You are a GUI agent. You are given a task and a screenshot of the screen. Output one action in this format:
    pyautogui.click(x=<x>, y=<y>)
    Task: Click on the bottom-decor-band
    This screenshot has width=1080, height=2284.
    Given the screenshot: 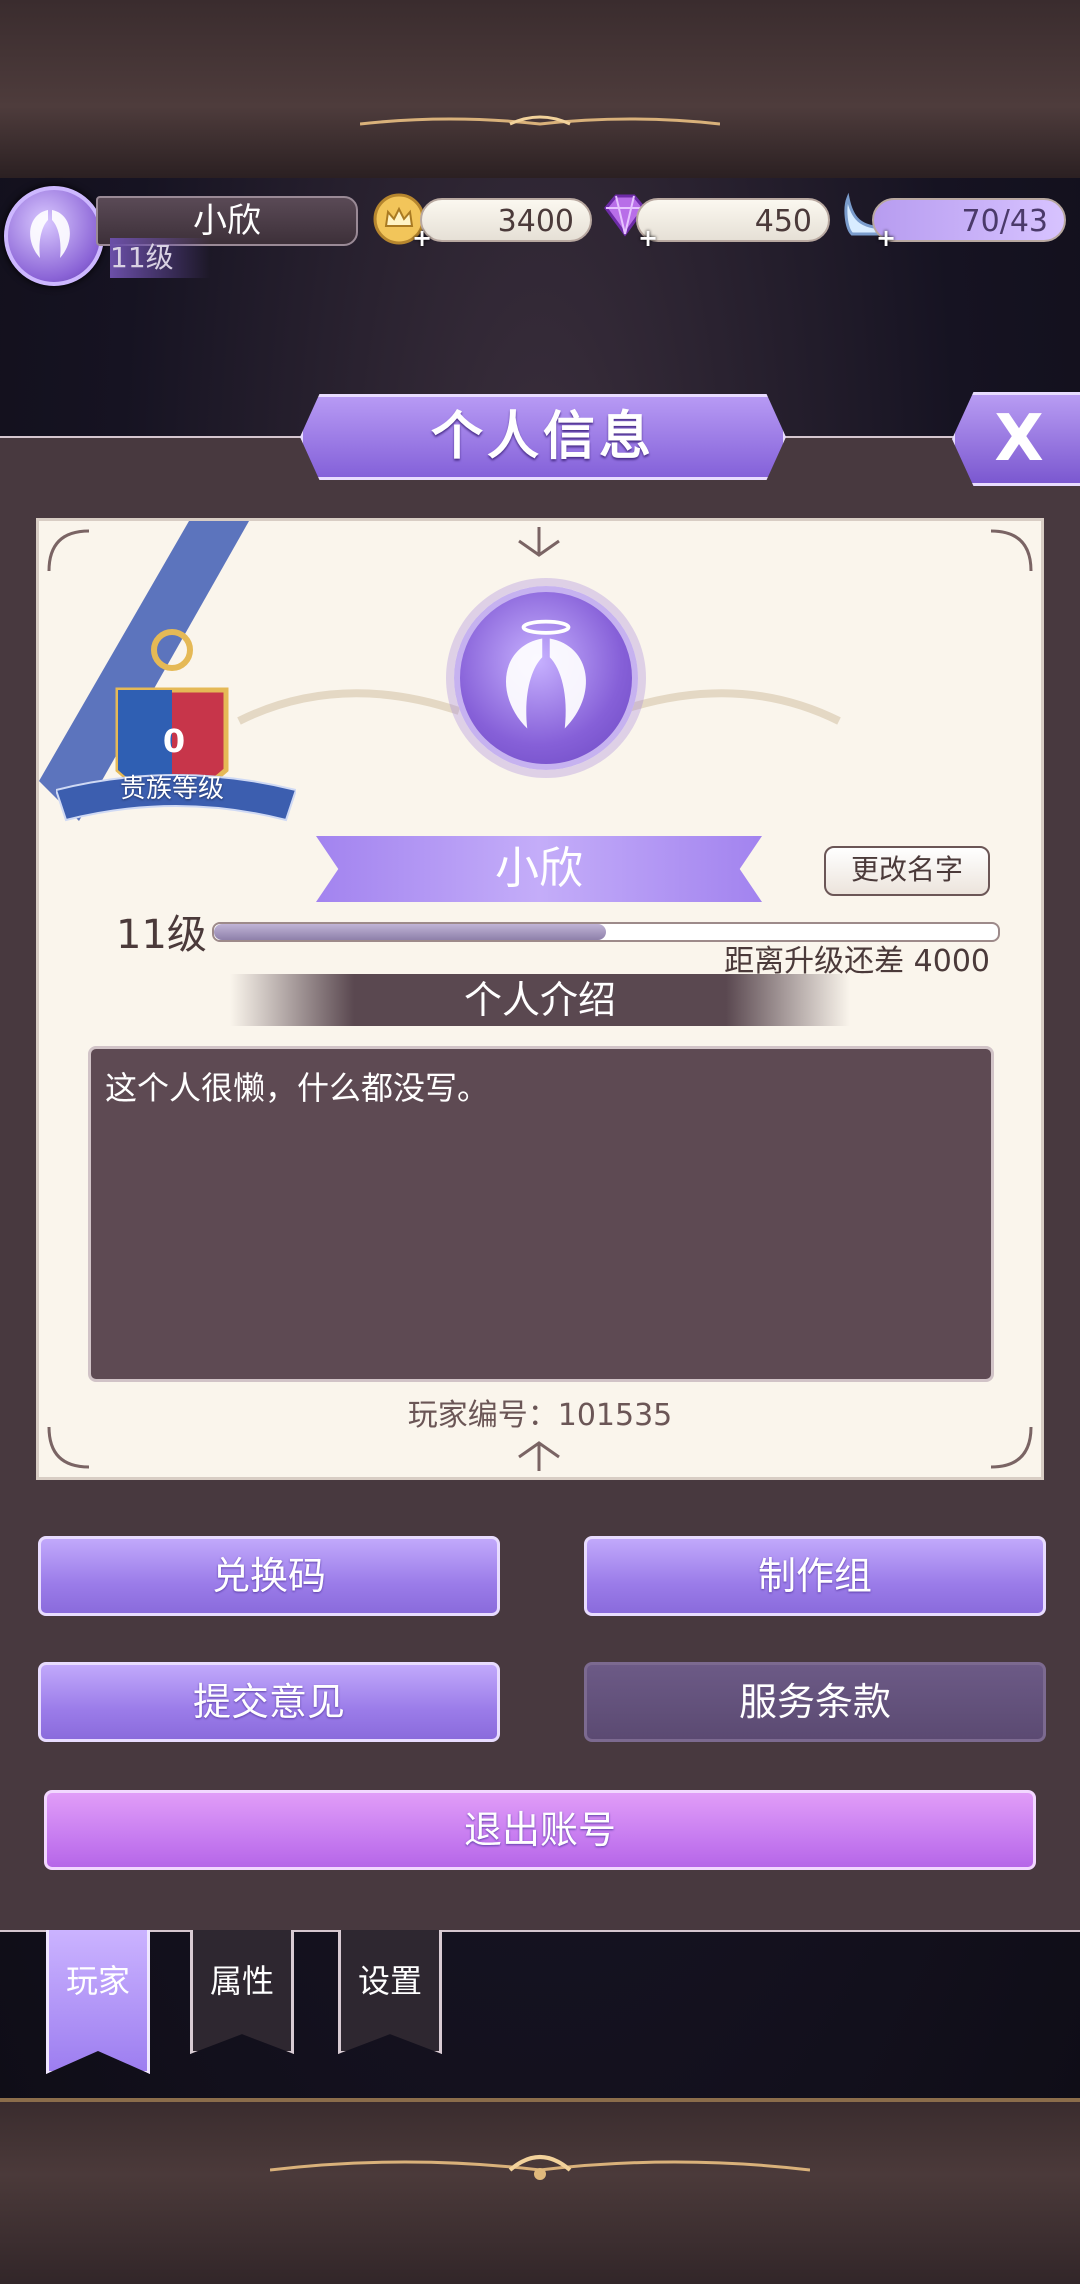 What is the action you would take?
    pyautogui.click(x=540, y=2191)
    